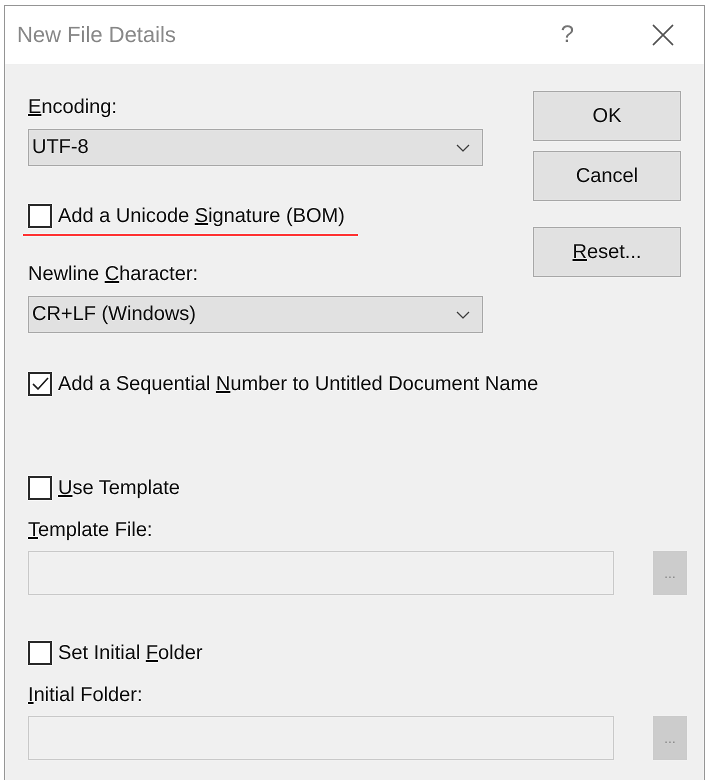 Image resolution: width=712 pixels, height=780 pixels. Describe the element at coordinates (90, 530) in the screenshot. I see `field-label: Template File:` at that location.